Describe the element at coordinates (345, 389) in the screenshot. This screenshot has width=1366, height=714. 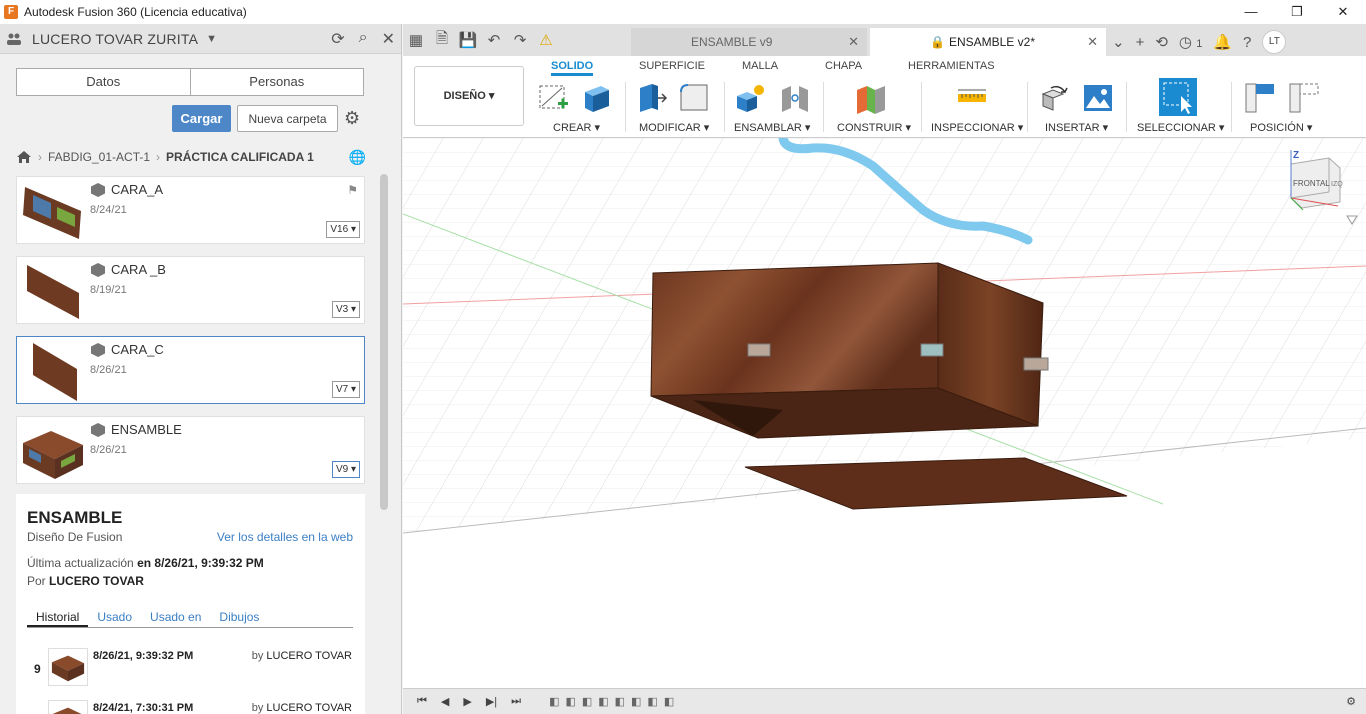
I see `version-dropdown: V7 ▾` at that location.